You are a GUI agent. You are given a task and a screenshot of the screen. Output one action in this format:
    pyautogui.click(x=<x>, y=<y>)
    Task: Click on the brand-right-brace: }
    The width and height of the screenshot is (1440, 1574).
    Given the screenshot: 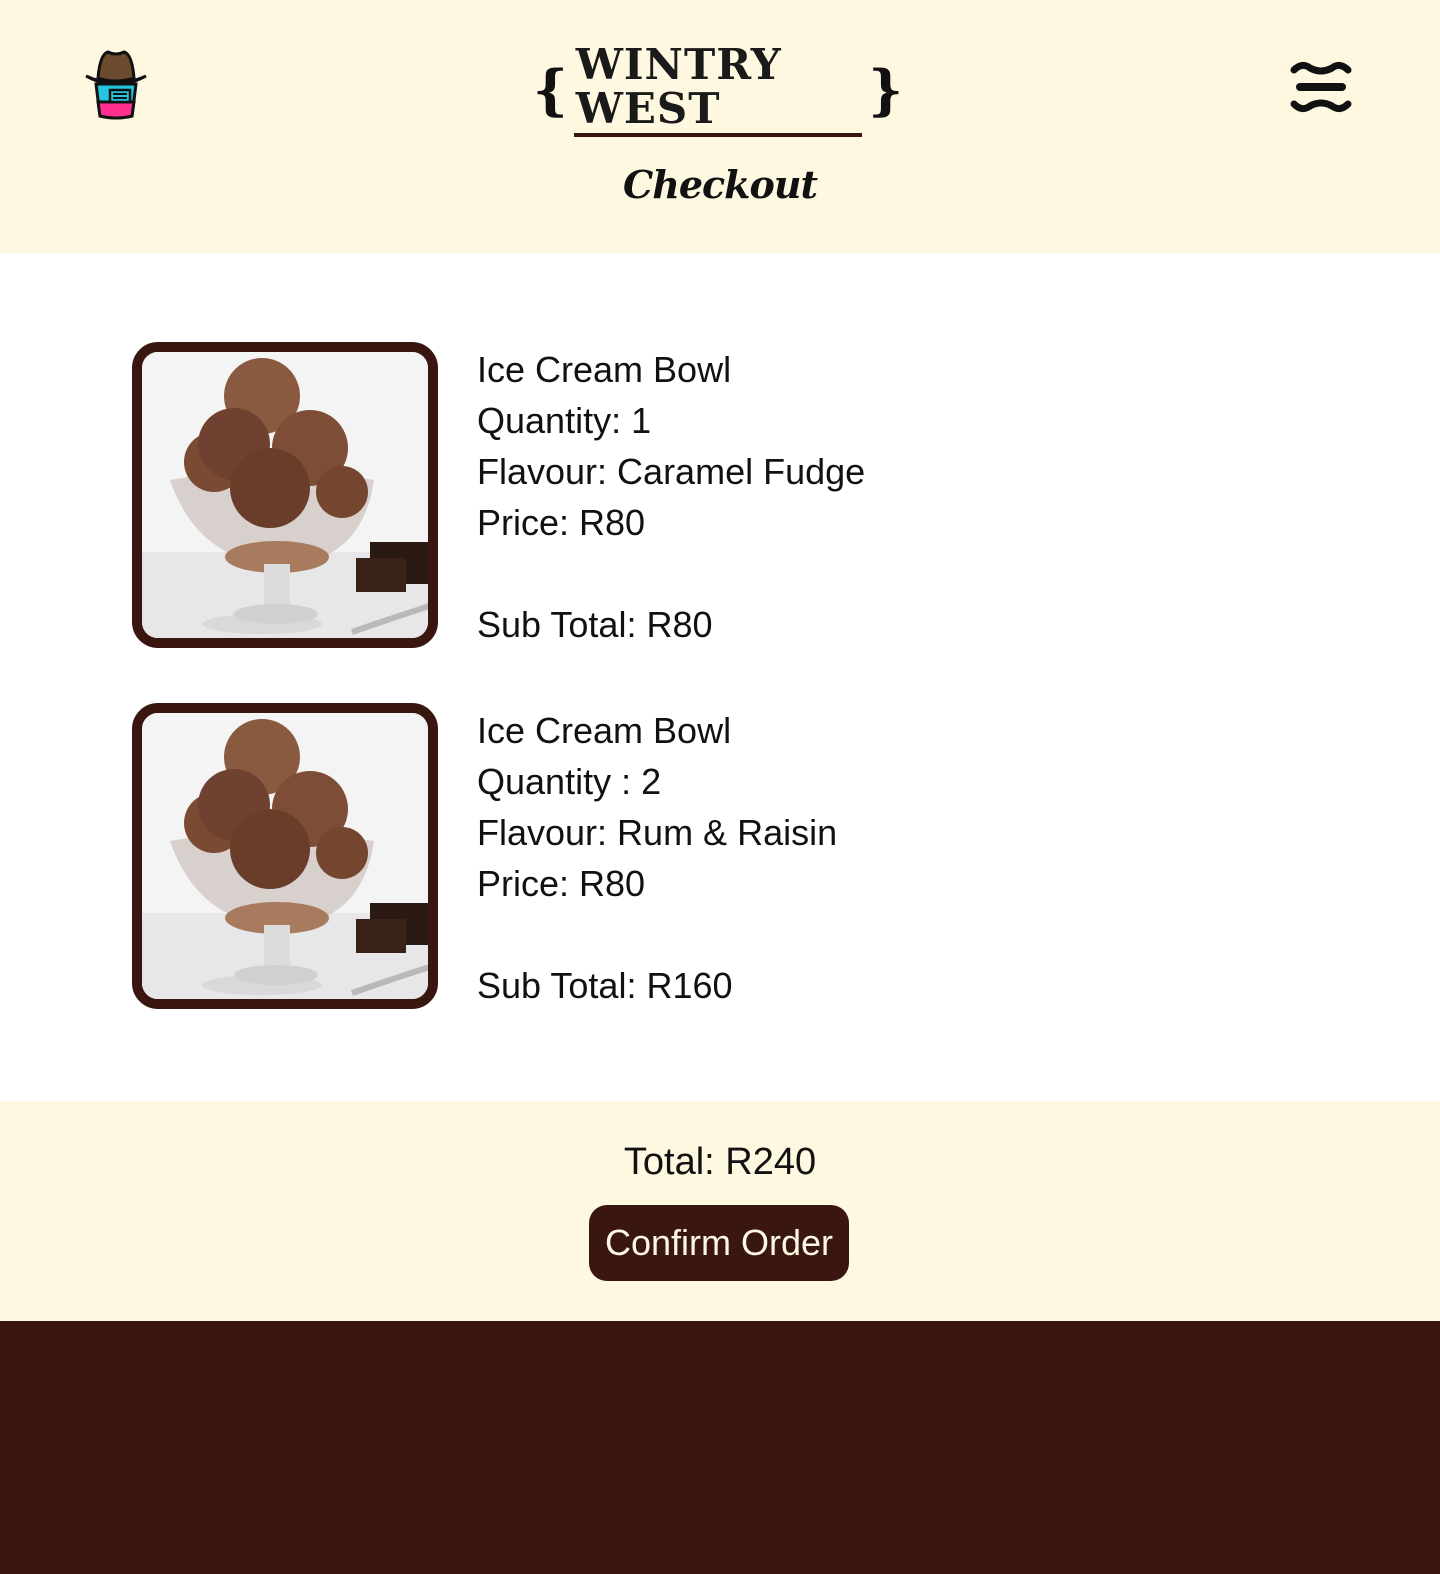 What is the action you would take?
    pyautogui.click(x=885, y=90)
    